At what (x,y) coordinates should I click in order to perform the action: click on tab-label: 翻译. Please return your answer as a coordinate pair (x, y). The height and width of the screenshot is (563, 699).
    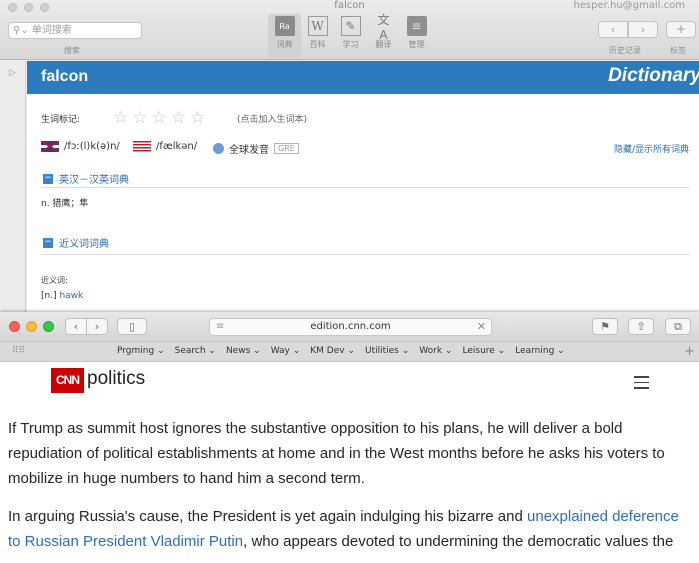
    Looking at the image, I should click on (383, 44).